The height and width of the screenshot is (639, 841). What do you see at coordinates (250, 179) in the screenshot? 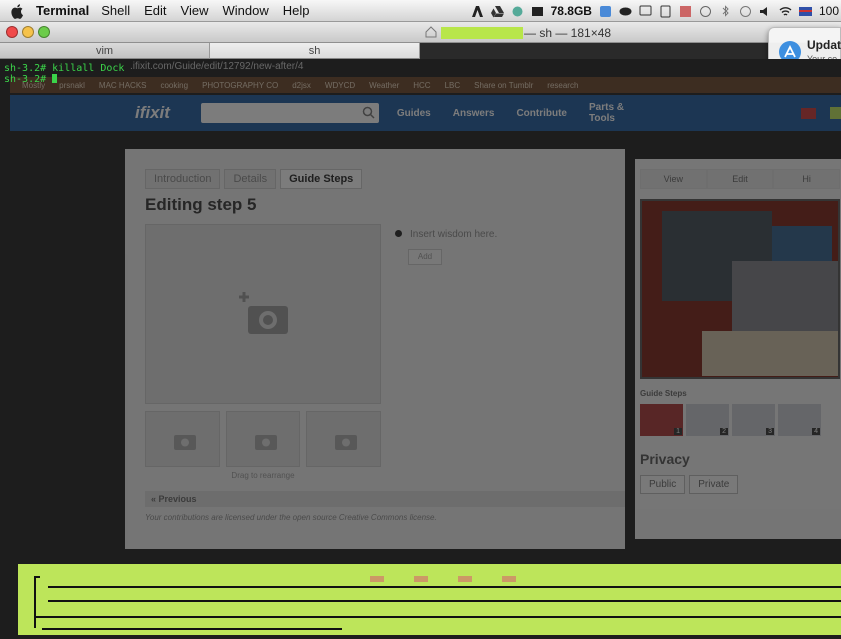
I see `tab-details: Details` at bounding box center [250, 179].